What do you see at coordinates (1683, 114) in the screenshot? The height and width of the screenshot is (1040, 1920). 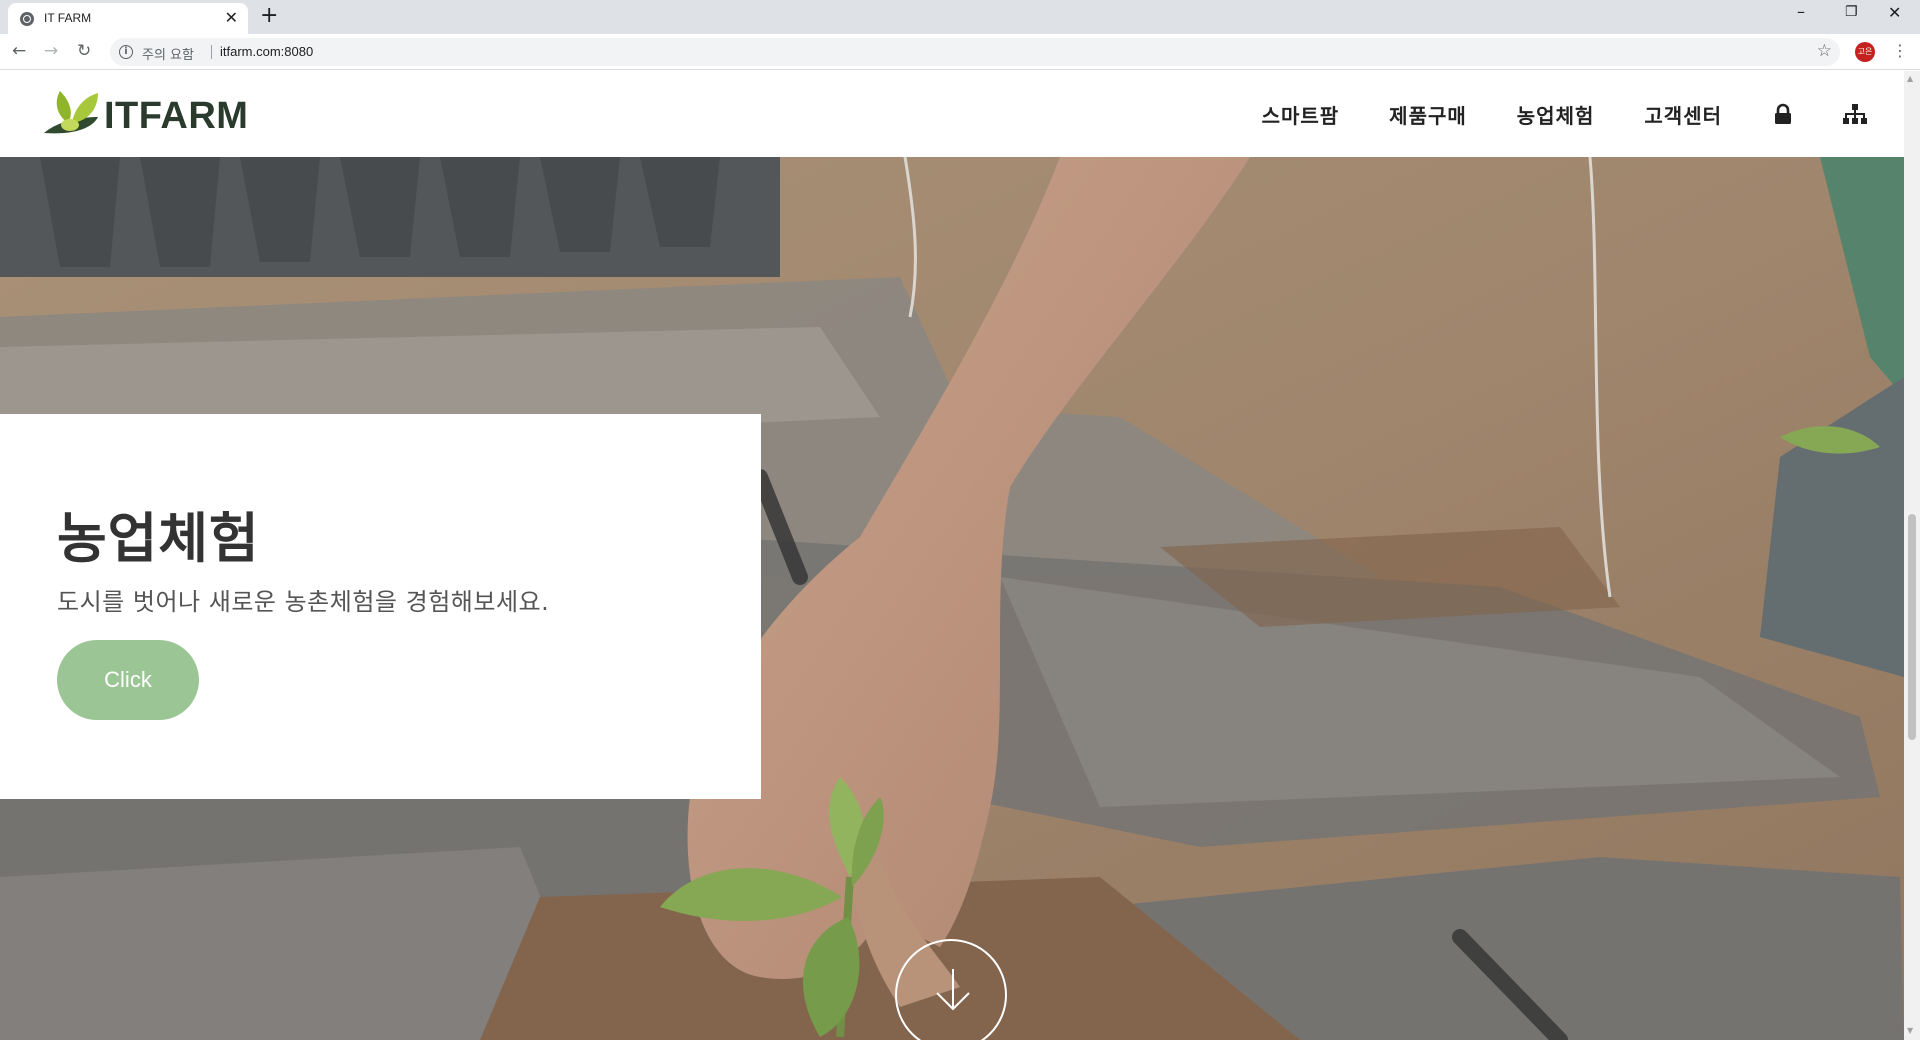 I see `nav-item-support: 고객센터` at bounding box center [1683, 114].